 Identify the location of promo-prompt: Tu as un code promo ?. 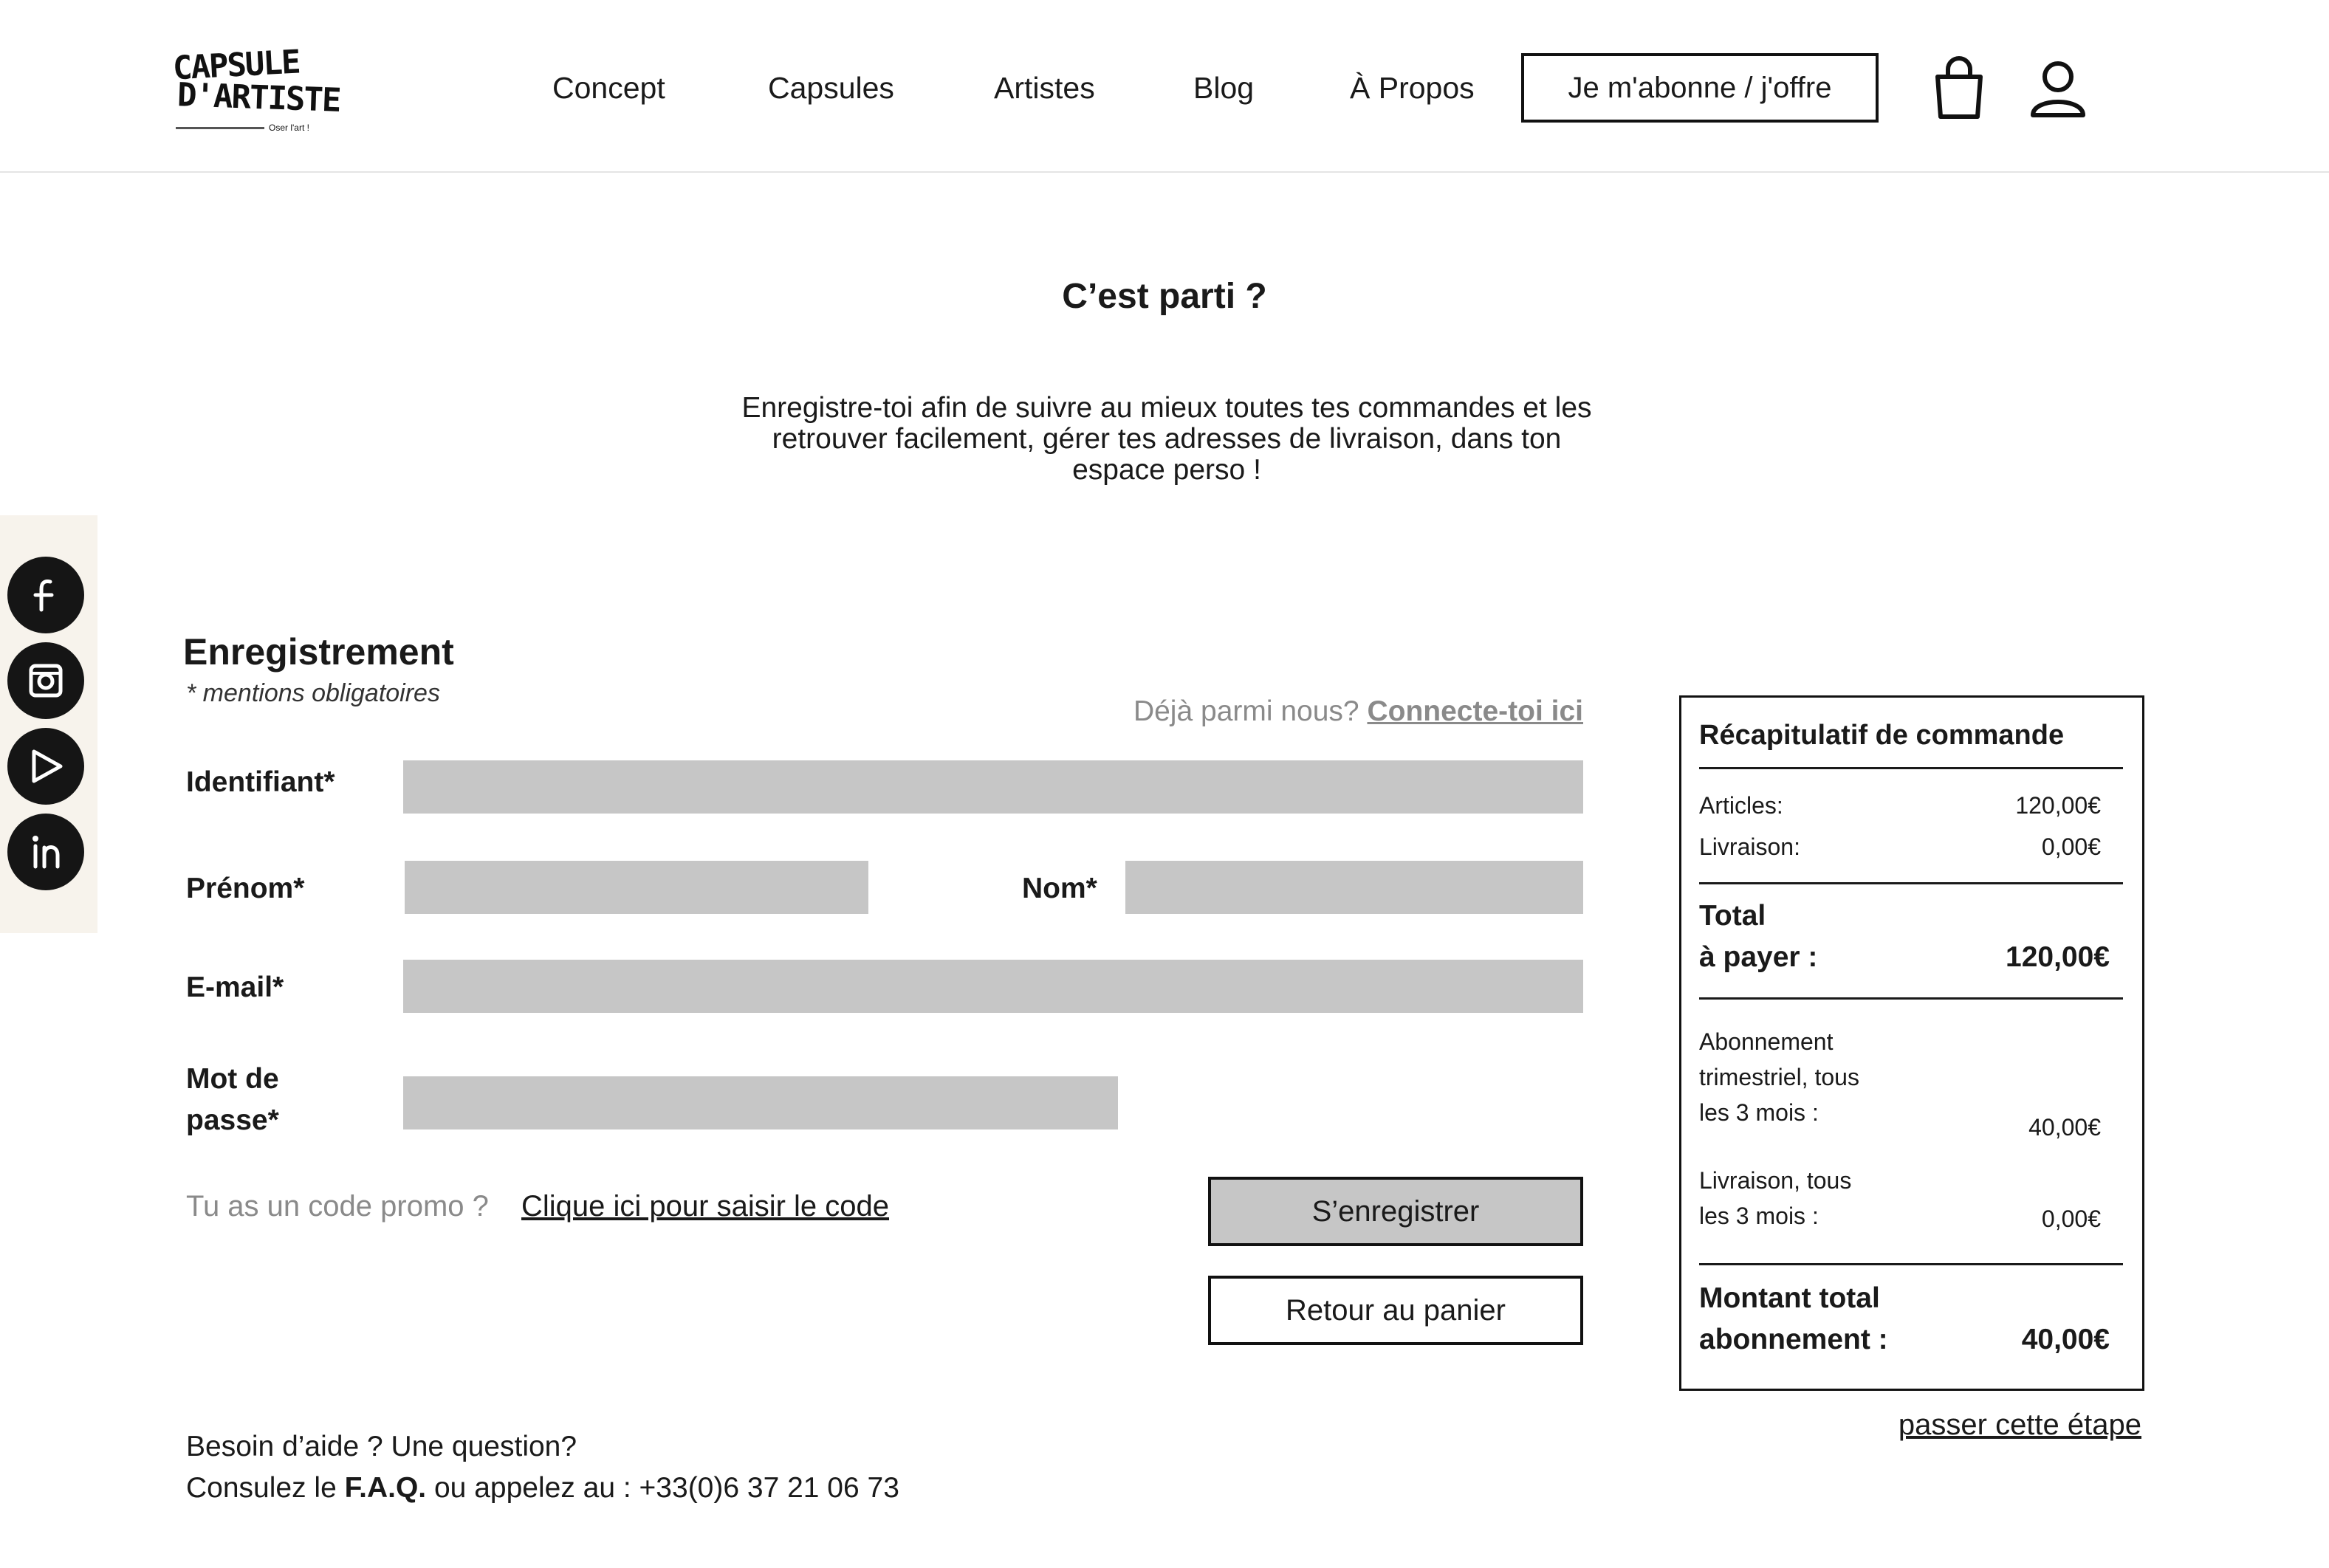
(338, 1206).